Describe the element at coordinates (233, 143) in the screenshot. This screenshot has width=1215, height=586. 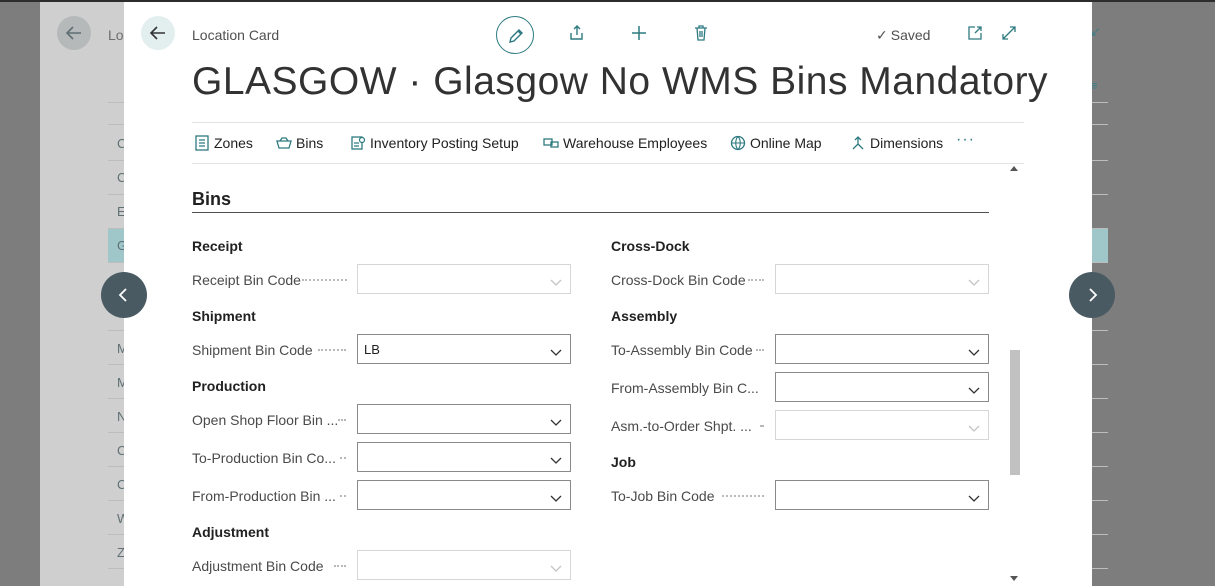
I see `action-zones-label: Zones` at that location.